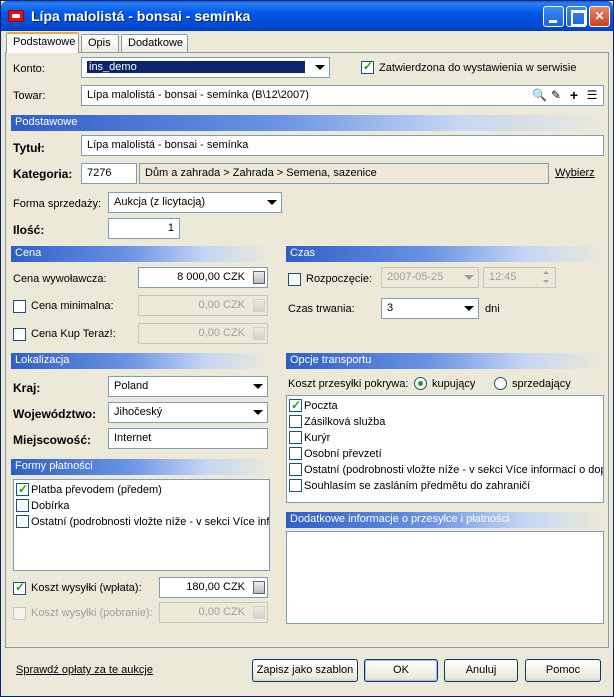  I want to click on save-template-button: Zapisz jako szablon, so click(305, 670).